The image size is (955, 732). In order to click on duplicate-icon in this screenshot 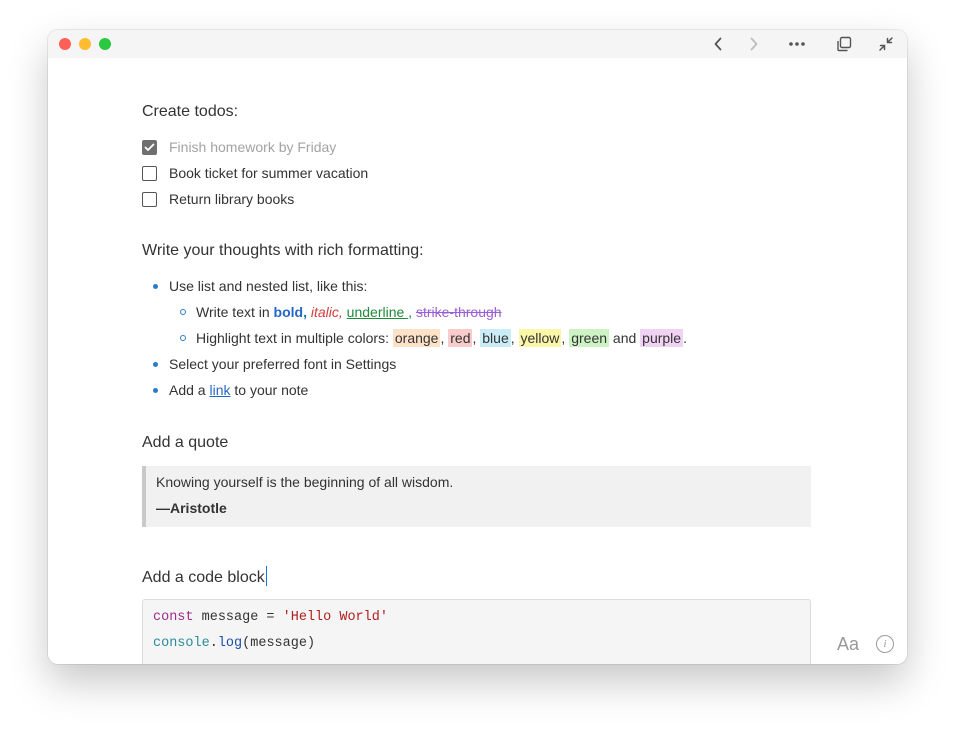, I will do `click(844, 44)`.